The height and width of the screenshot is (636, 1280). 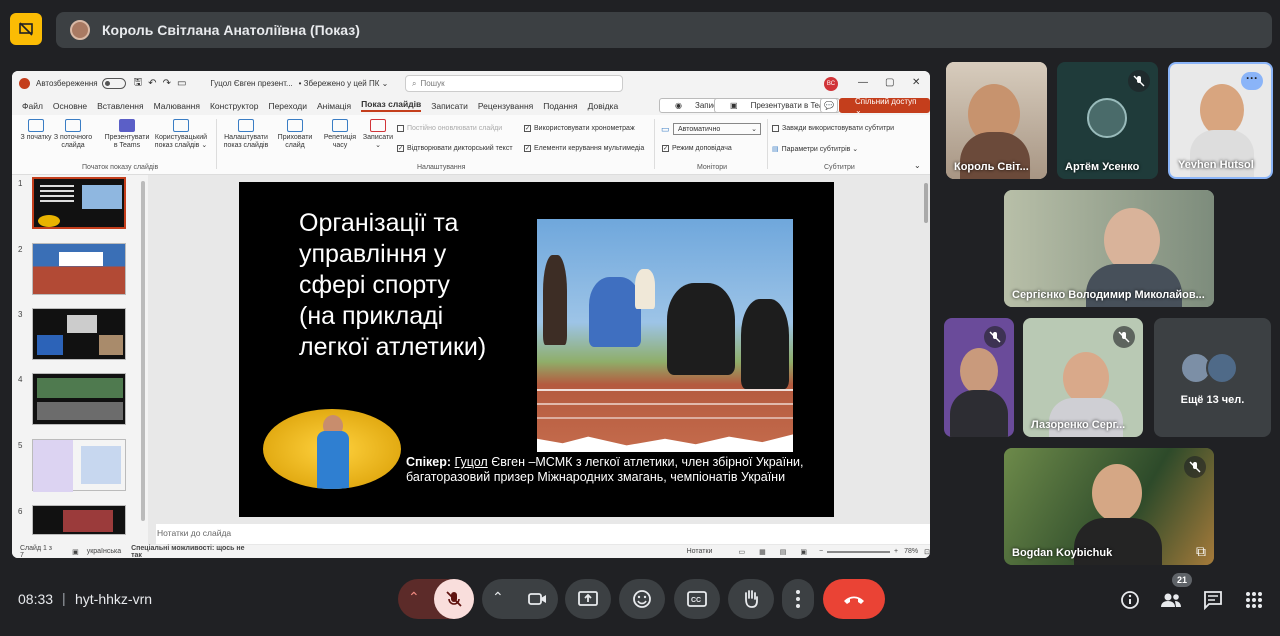 I want to click on leave-call-button, so click(x=854, y=599).